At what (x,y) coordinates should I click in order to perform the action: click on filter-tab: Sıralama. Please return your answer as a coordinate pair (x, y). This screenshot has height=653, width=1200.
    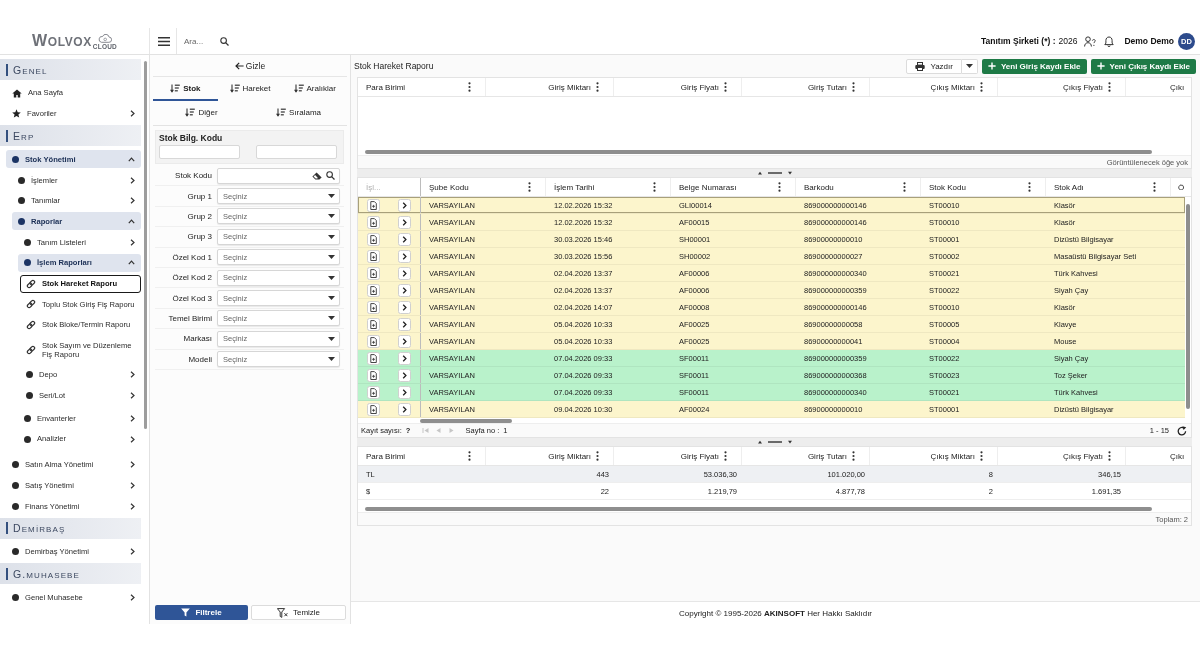
    Looking at the image, I should click on (298, 113).